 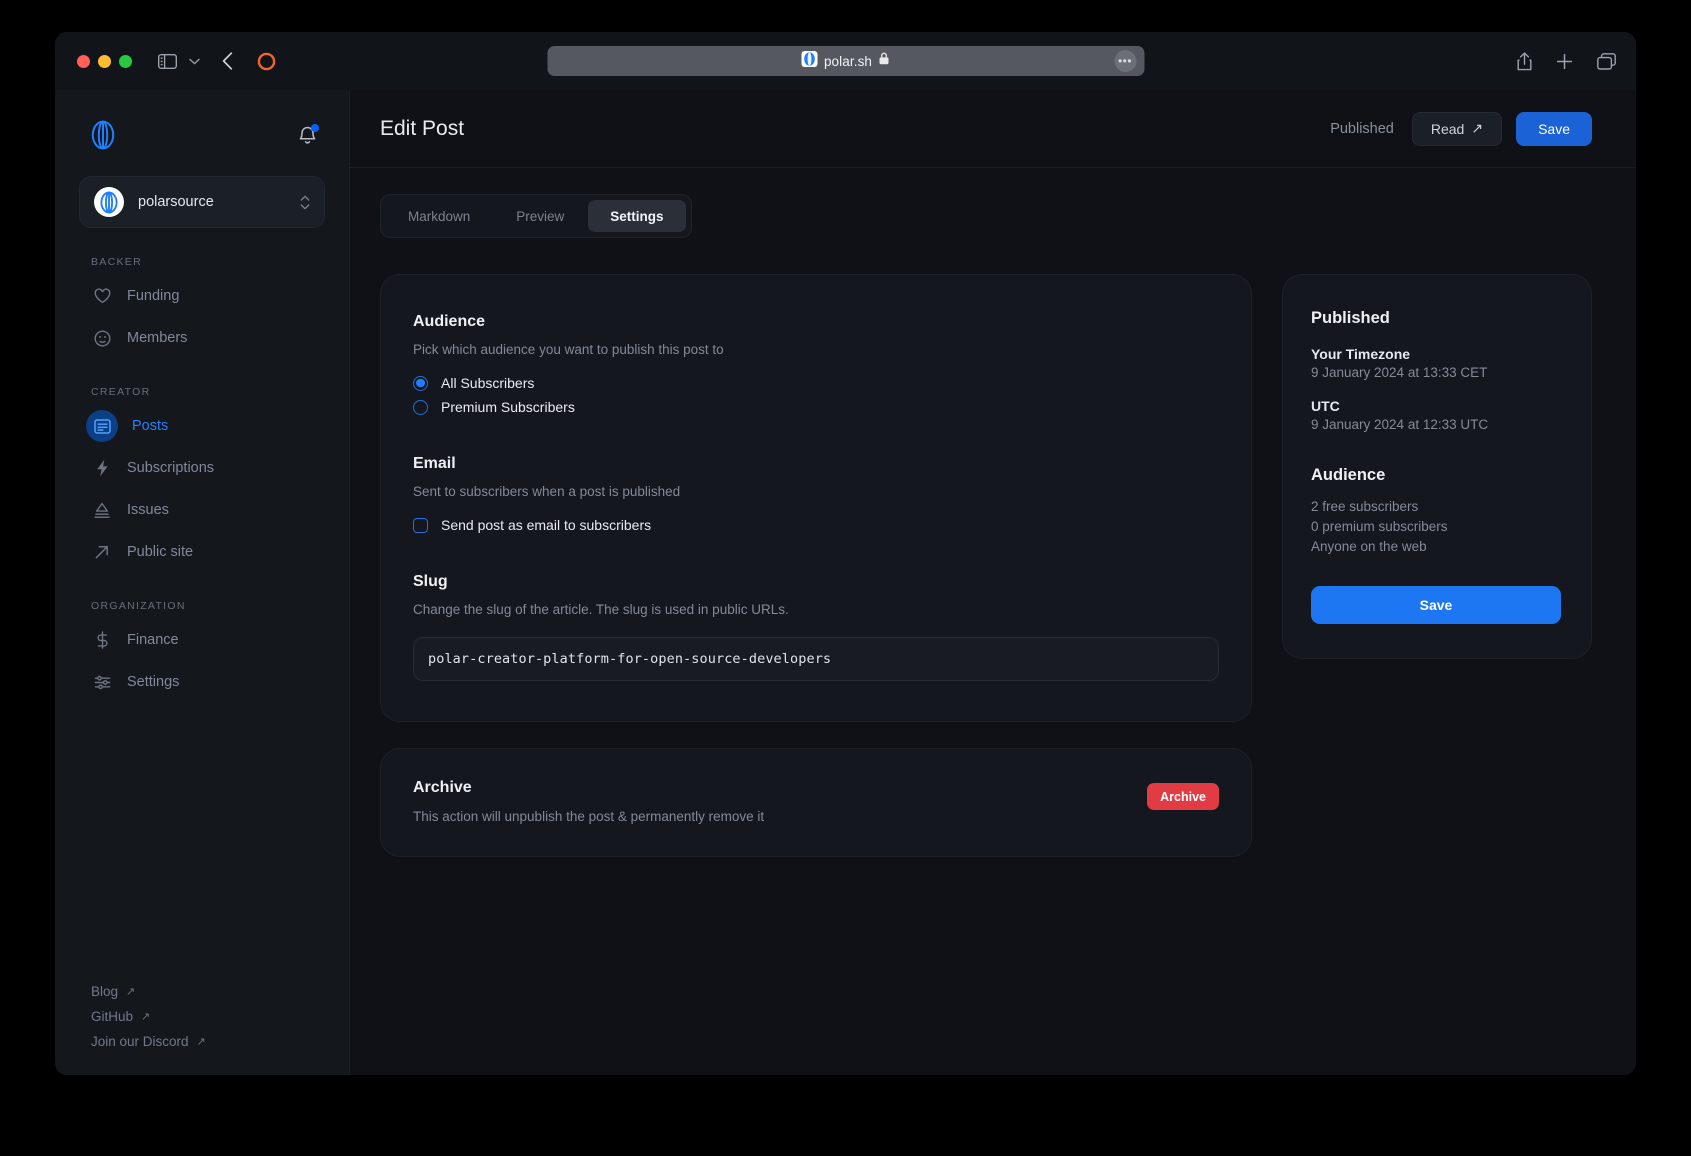 I want to click on browser-titlebar: polar.sh •••, so click(x=845, y=61).